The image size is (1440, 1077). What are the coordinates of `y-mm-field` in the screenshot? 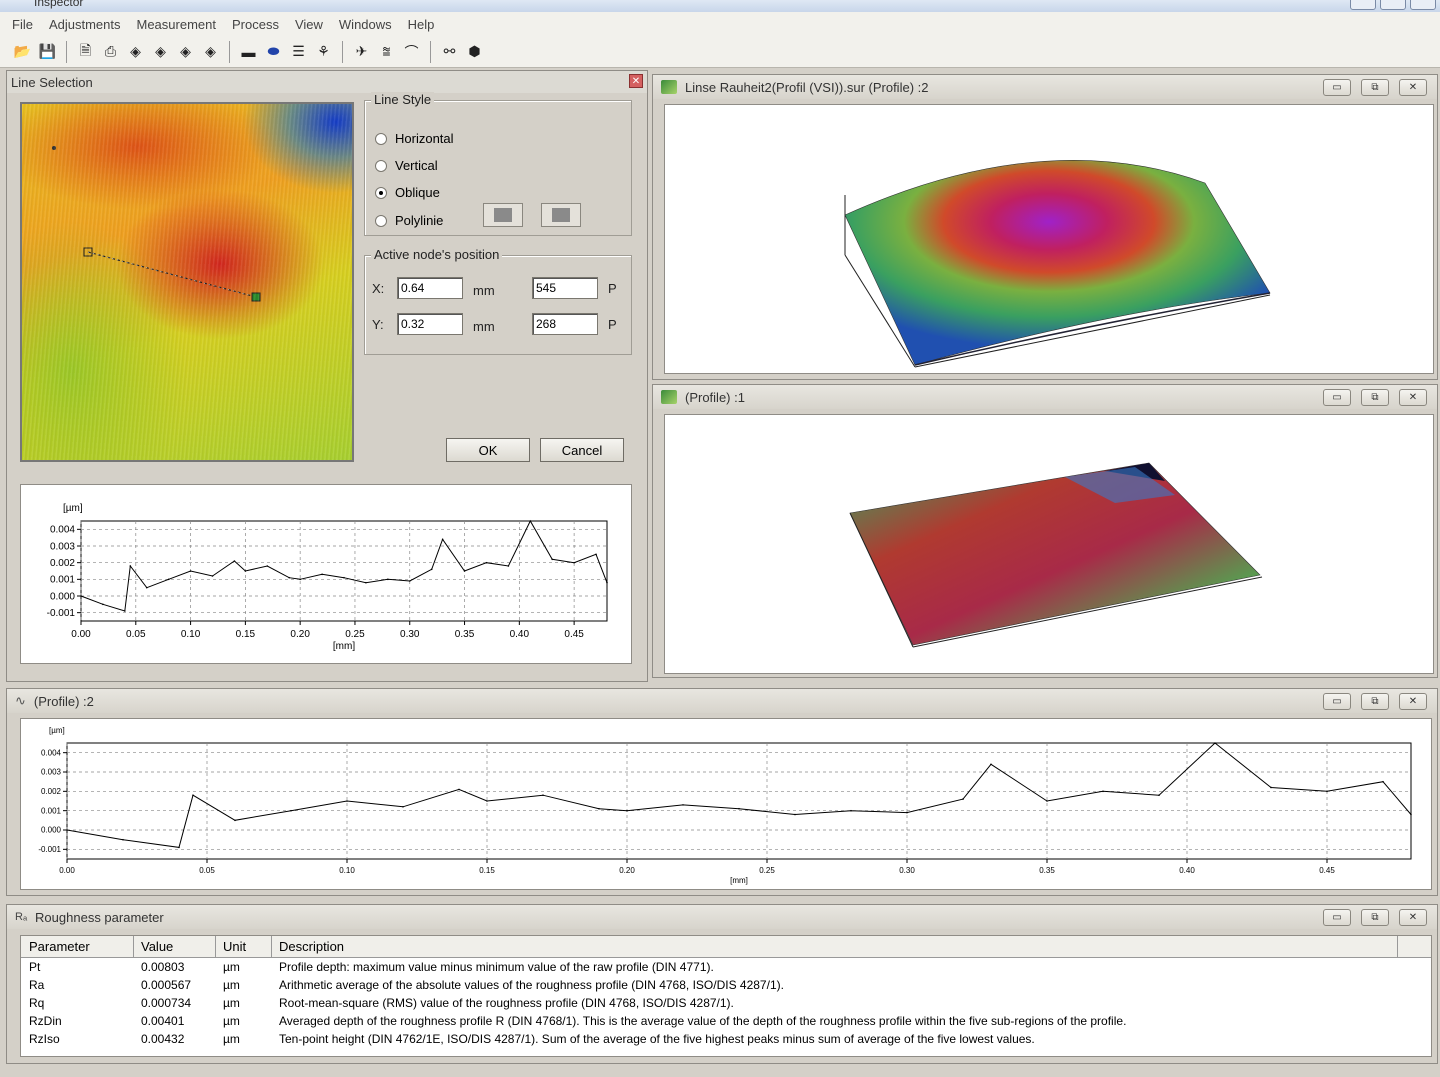 It's located at (430, 324).